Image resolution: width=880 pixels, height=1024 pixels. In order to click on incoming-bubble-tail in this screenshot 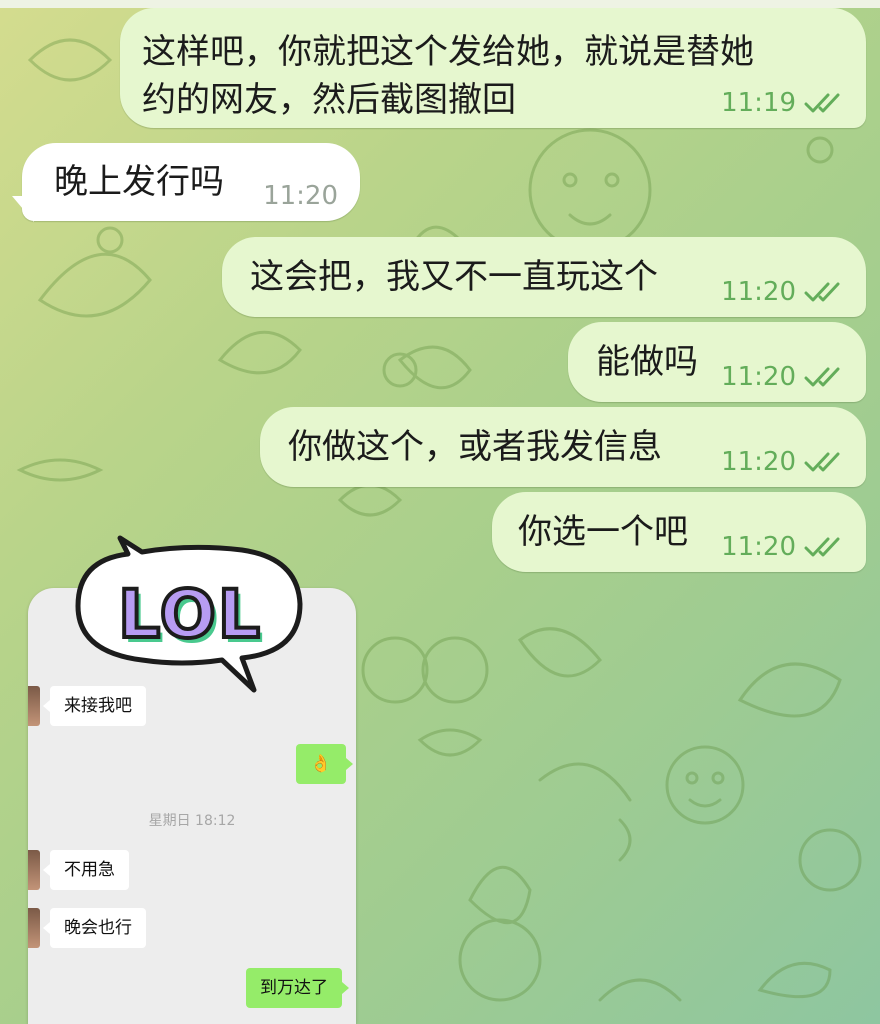, I will do `click(23, 209)`.